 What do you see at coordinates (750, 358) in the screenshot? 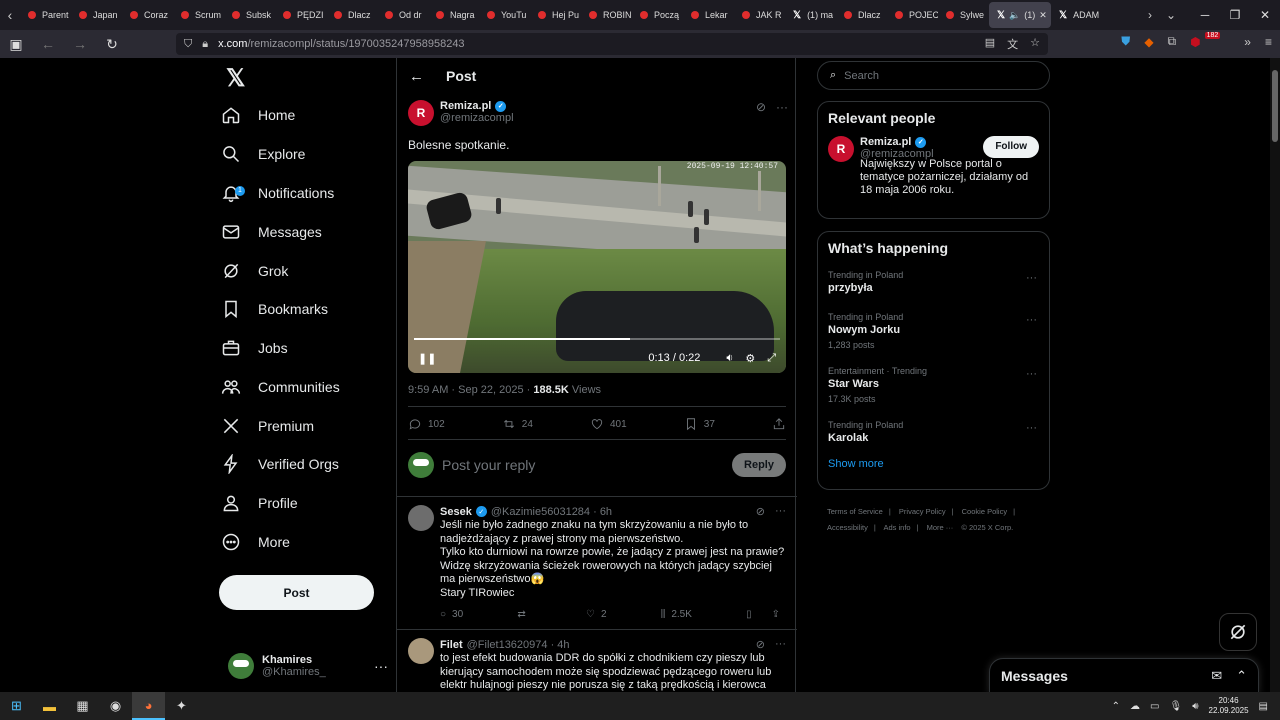
I see `settings-gear-icon: ⚙` at bounding box center [750, 358].